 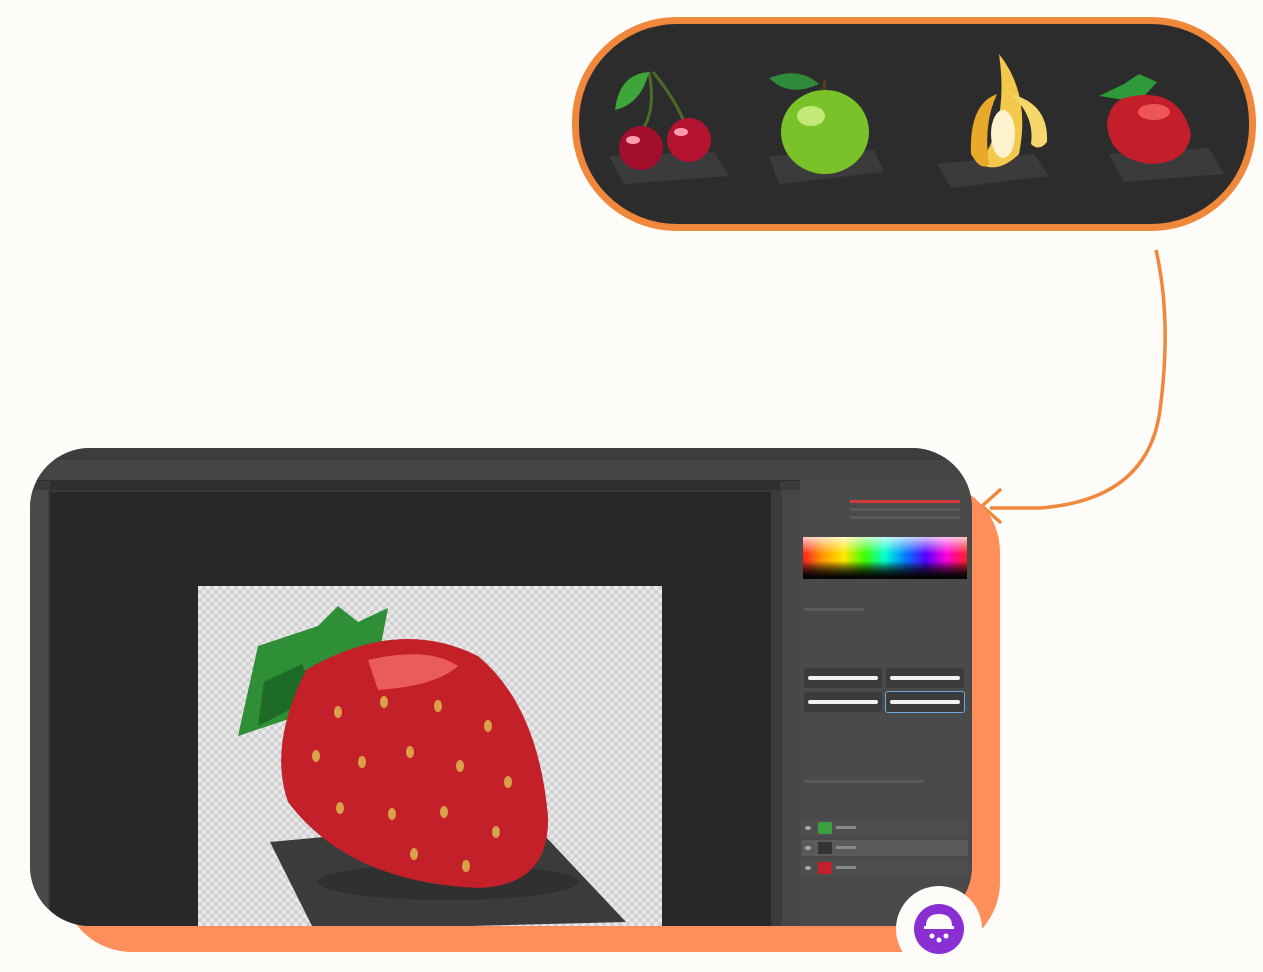 What do you see at coordinates (775, 709) in the screenshot?
I see `vertical-scrollbar` at bounding box center [775, 709].